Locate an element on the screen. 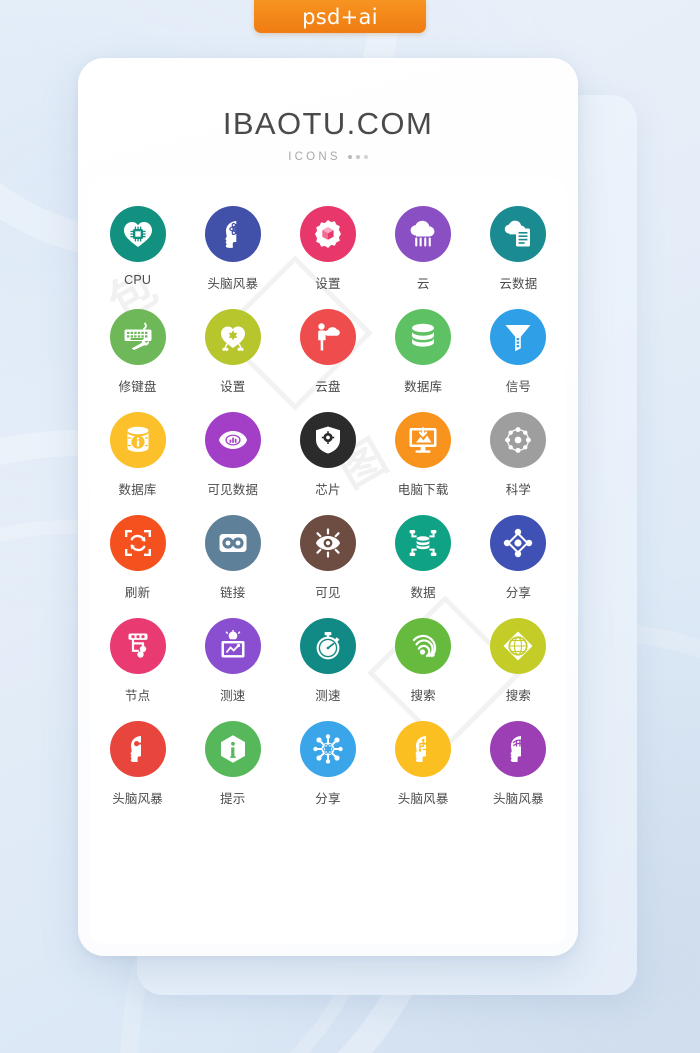 The width and height of the screenshot is (700, 1053). subtitle-row: ICONS is located at coordinates (328, 157).